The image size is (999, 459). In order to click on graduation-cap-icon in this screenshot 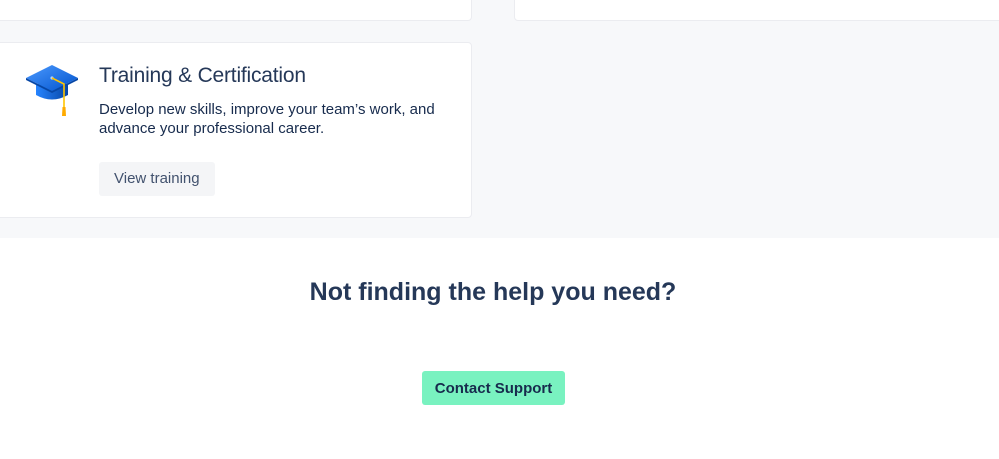, I will do `click(52, 90)`.